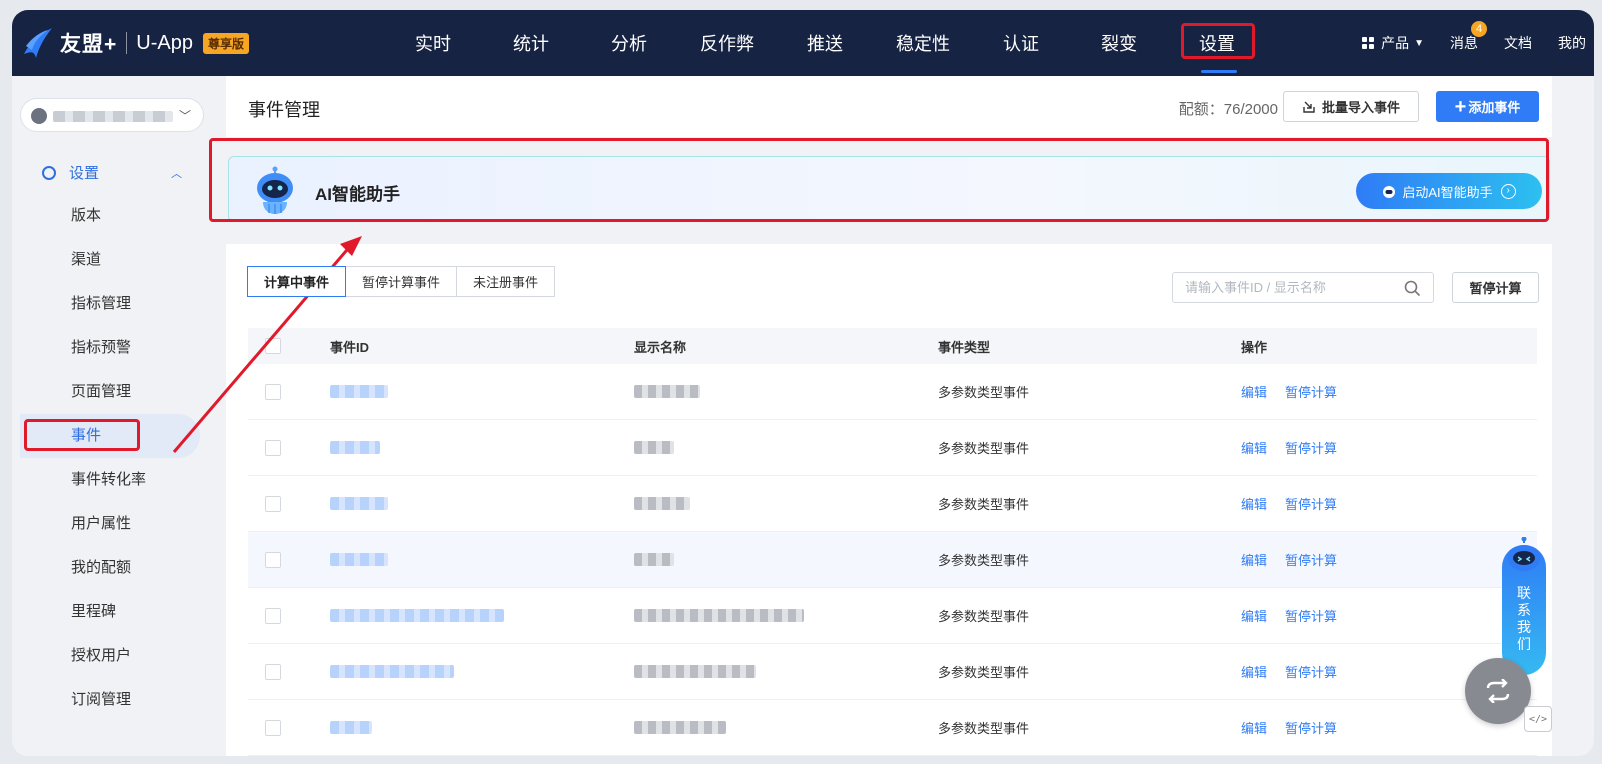  I want to click on code-icon: </>, so click(1538, 719).